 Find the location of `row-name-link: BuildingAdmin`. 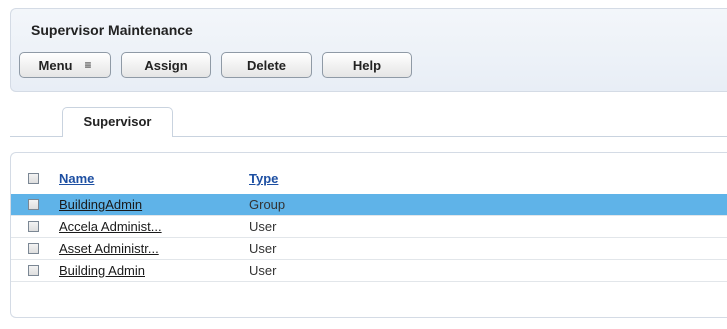

row-name-link: BuildingAdmin is located at coordinates (100, 204).